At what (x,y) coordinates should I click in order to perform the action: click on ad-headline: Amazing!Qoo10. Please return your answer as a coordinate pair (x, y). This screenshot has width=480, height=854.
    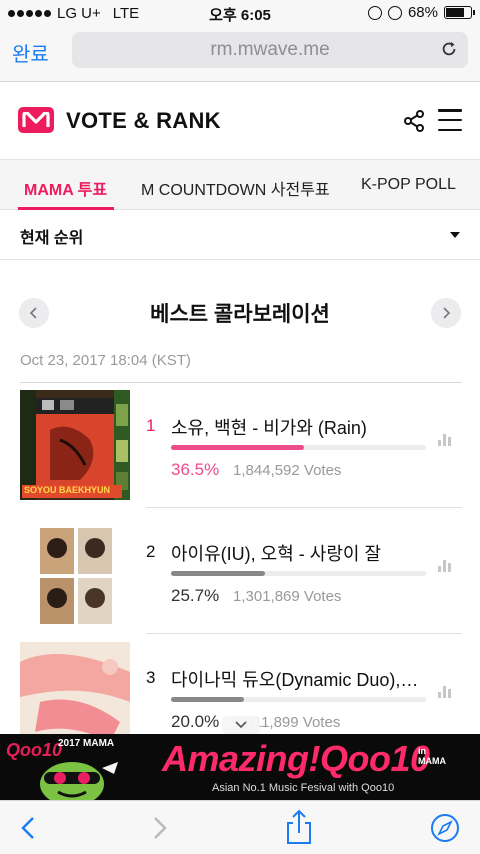
    Looking at the image, I should click on (296, 758).